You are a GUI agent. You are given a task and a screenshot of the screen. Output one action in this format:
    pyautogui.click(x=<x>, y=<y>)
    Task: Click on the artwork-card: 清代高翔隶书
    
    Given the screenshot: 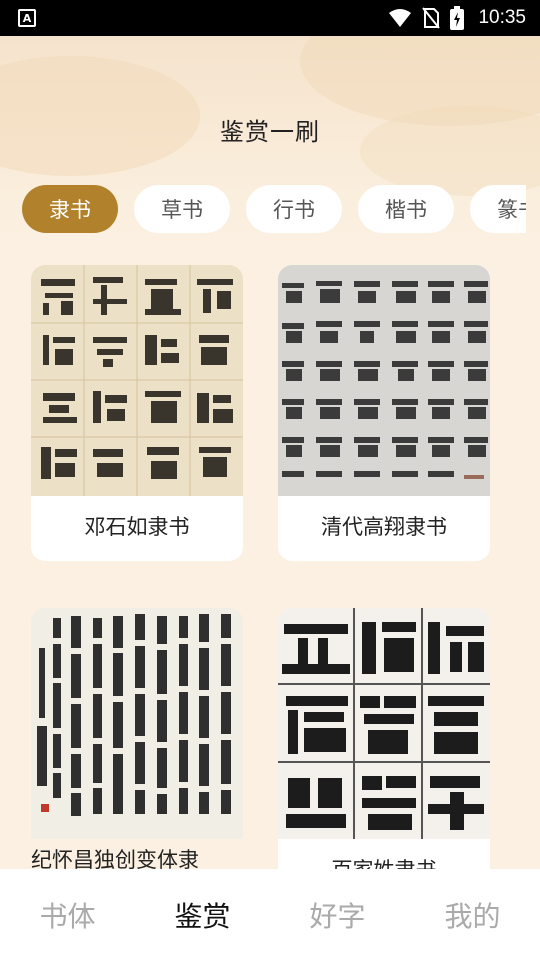 What is the action you would take?
    pyautogui.click(x=384, y=413)
    